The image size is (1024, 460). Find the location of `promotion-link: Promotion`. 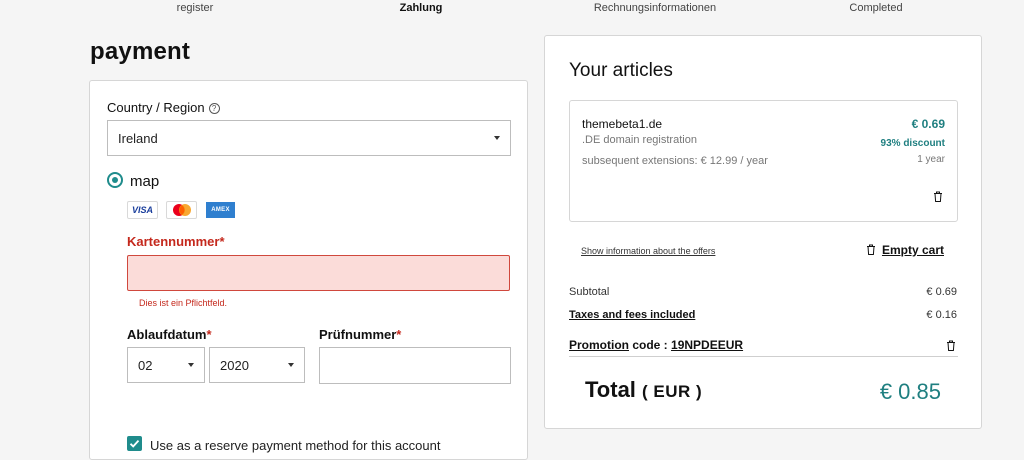

promotion-link: Promotion is located at coordinates (599, 345).